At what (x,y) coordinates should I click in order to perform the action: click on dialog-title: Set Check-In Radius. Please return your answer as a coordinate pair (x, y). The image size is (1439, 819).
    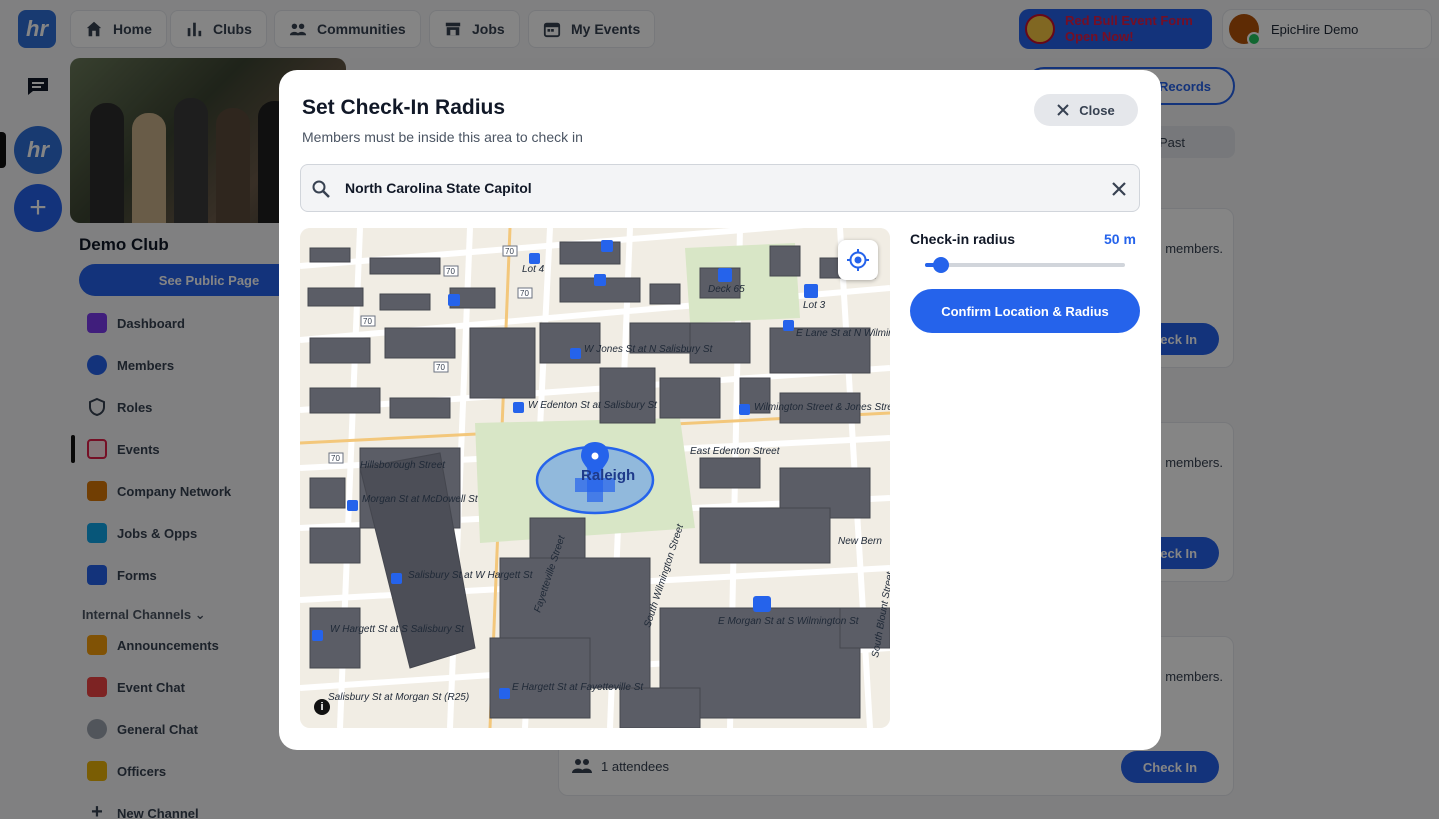
    Looking at the image, I should click on (404, 107).